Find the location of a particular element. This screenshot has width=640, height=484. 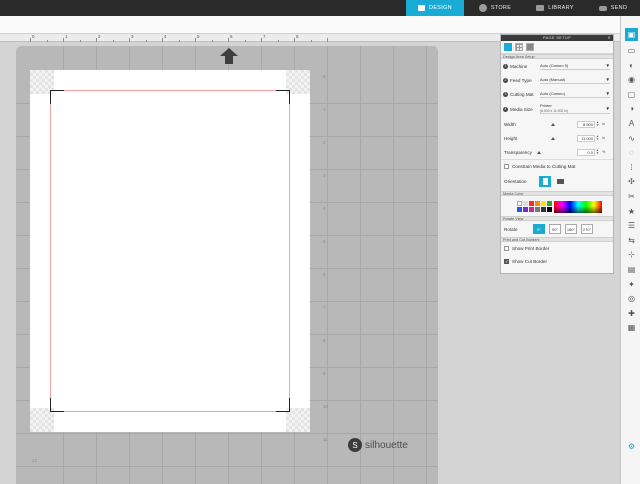

landscape-orientation-button is located at coordinates (560, 181).